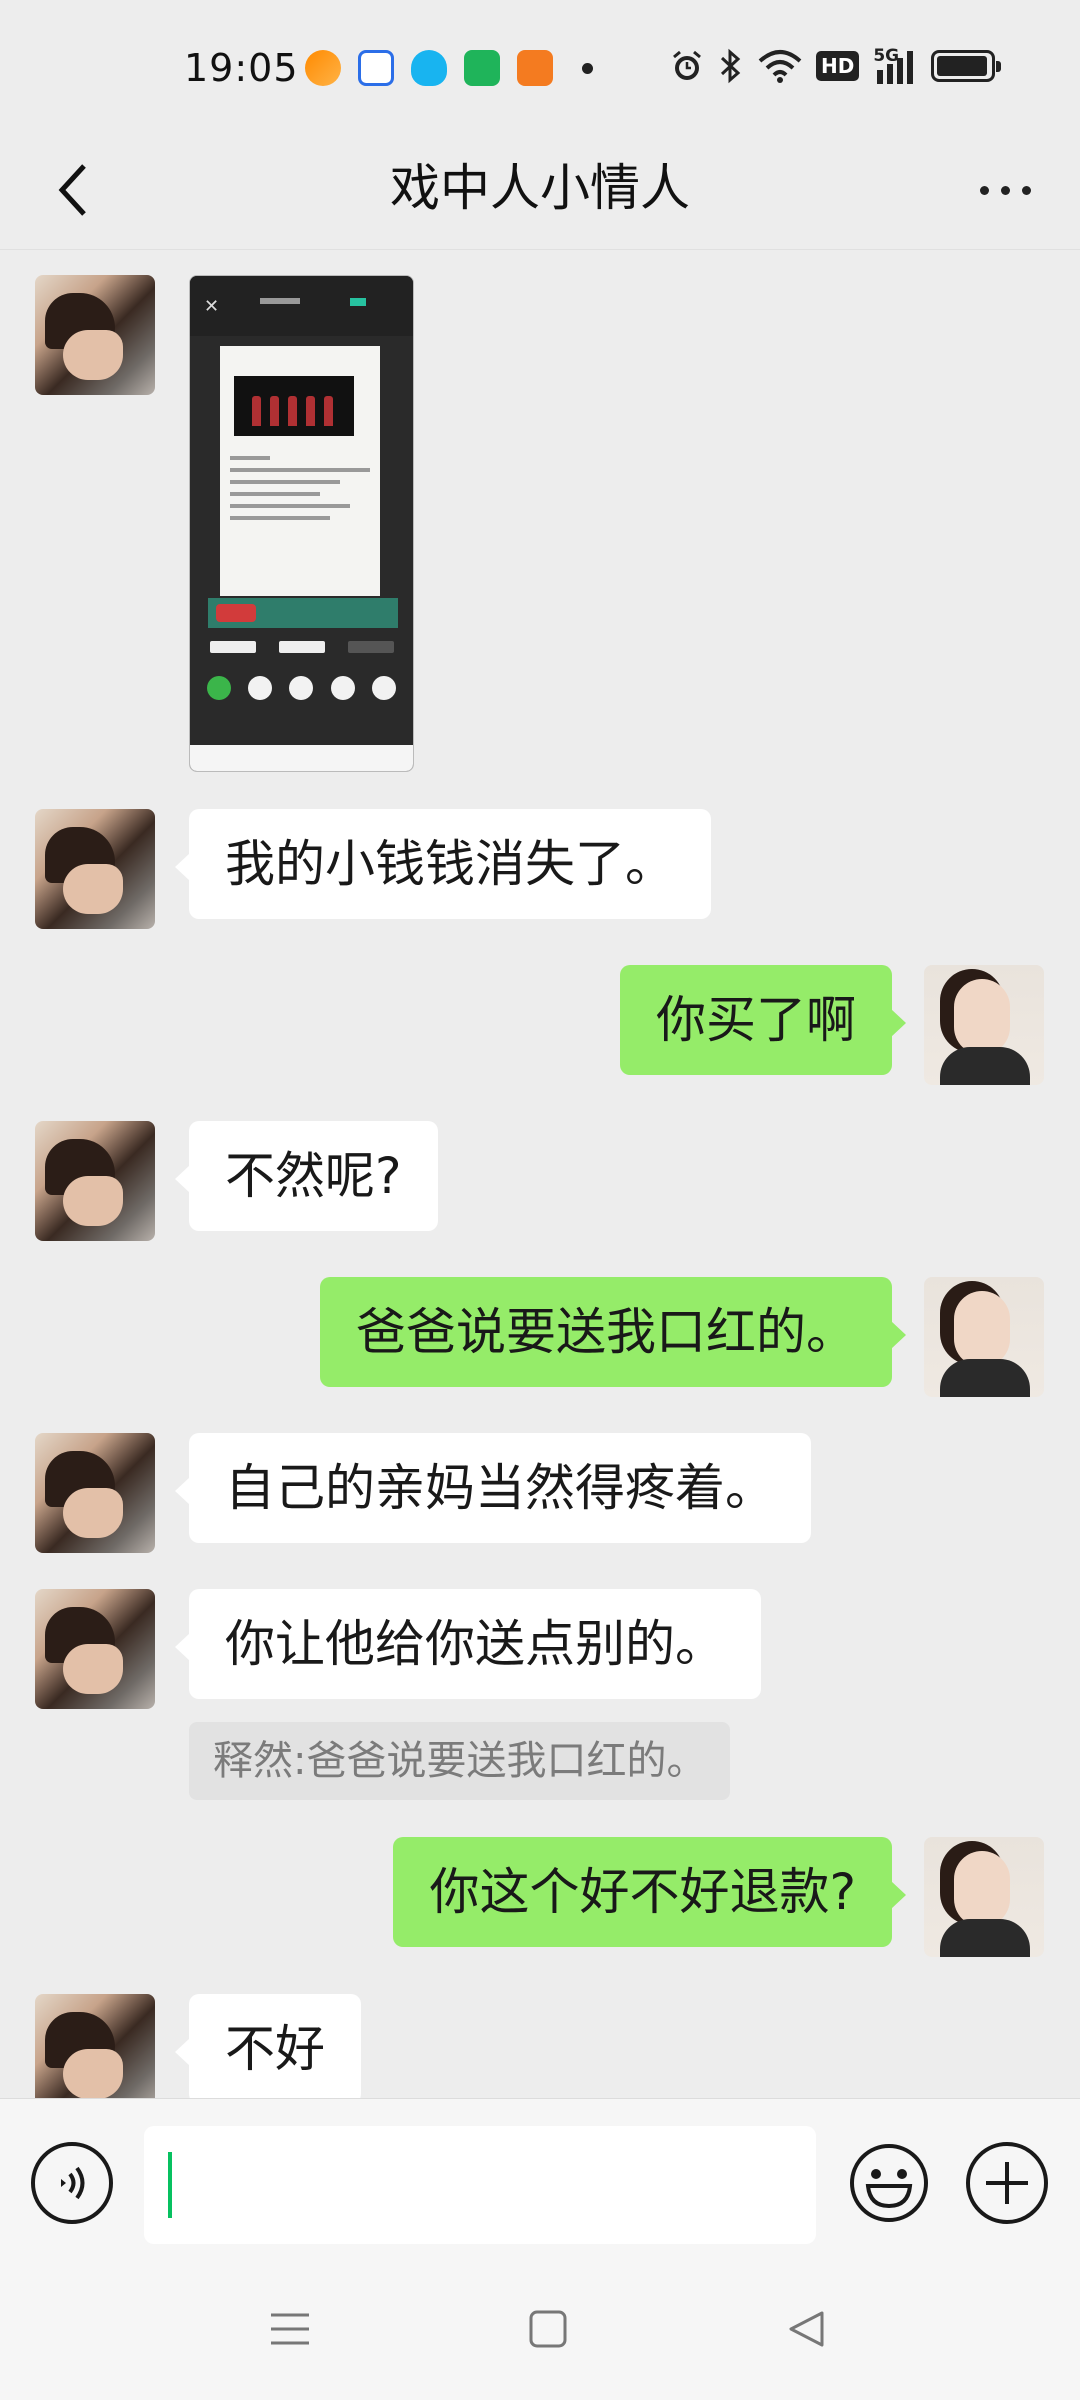  Describe the element at coordinates (984, 190) in the screenshot. I see `more-dots-icon` at that location.